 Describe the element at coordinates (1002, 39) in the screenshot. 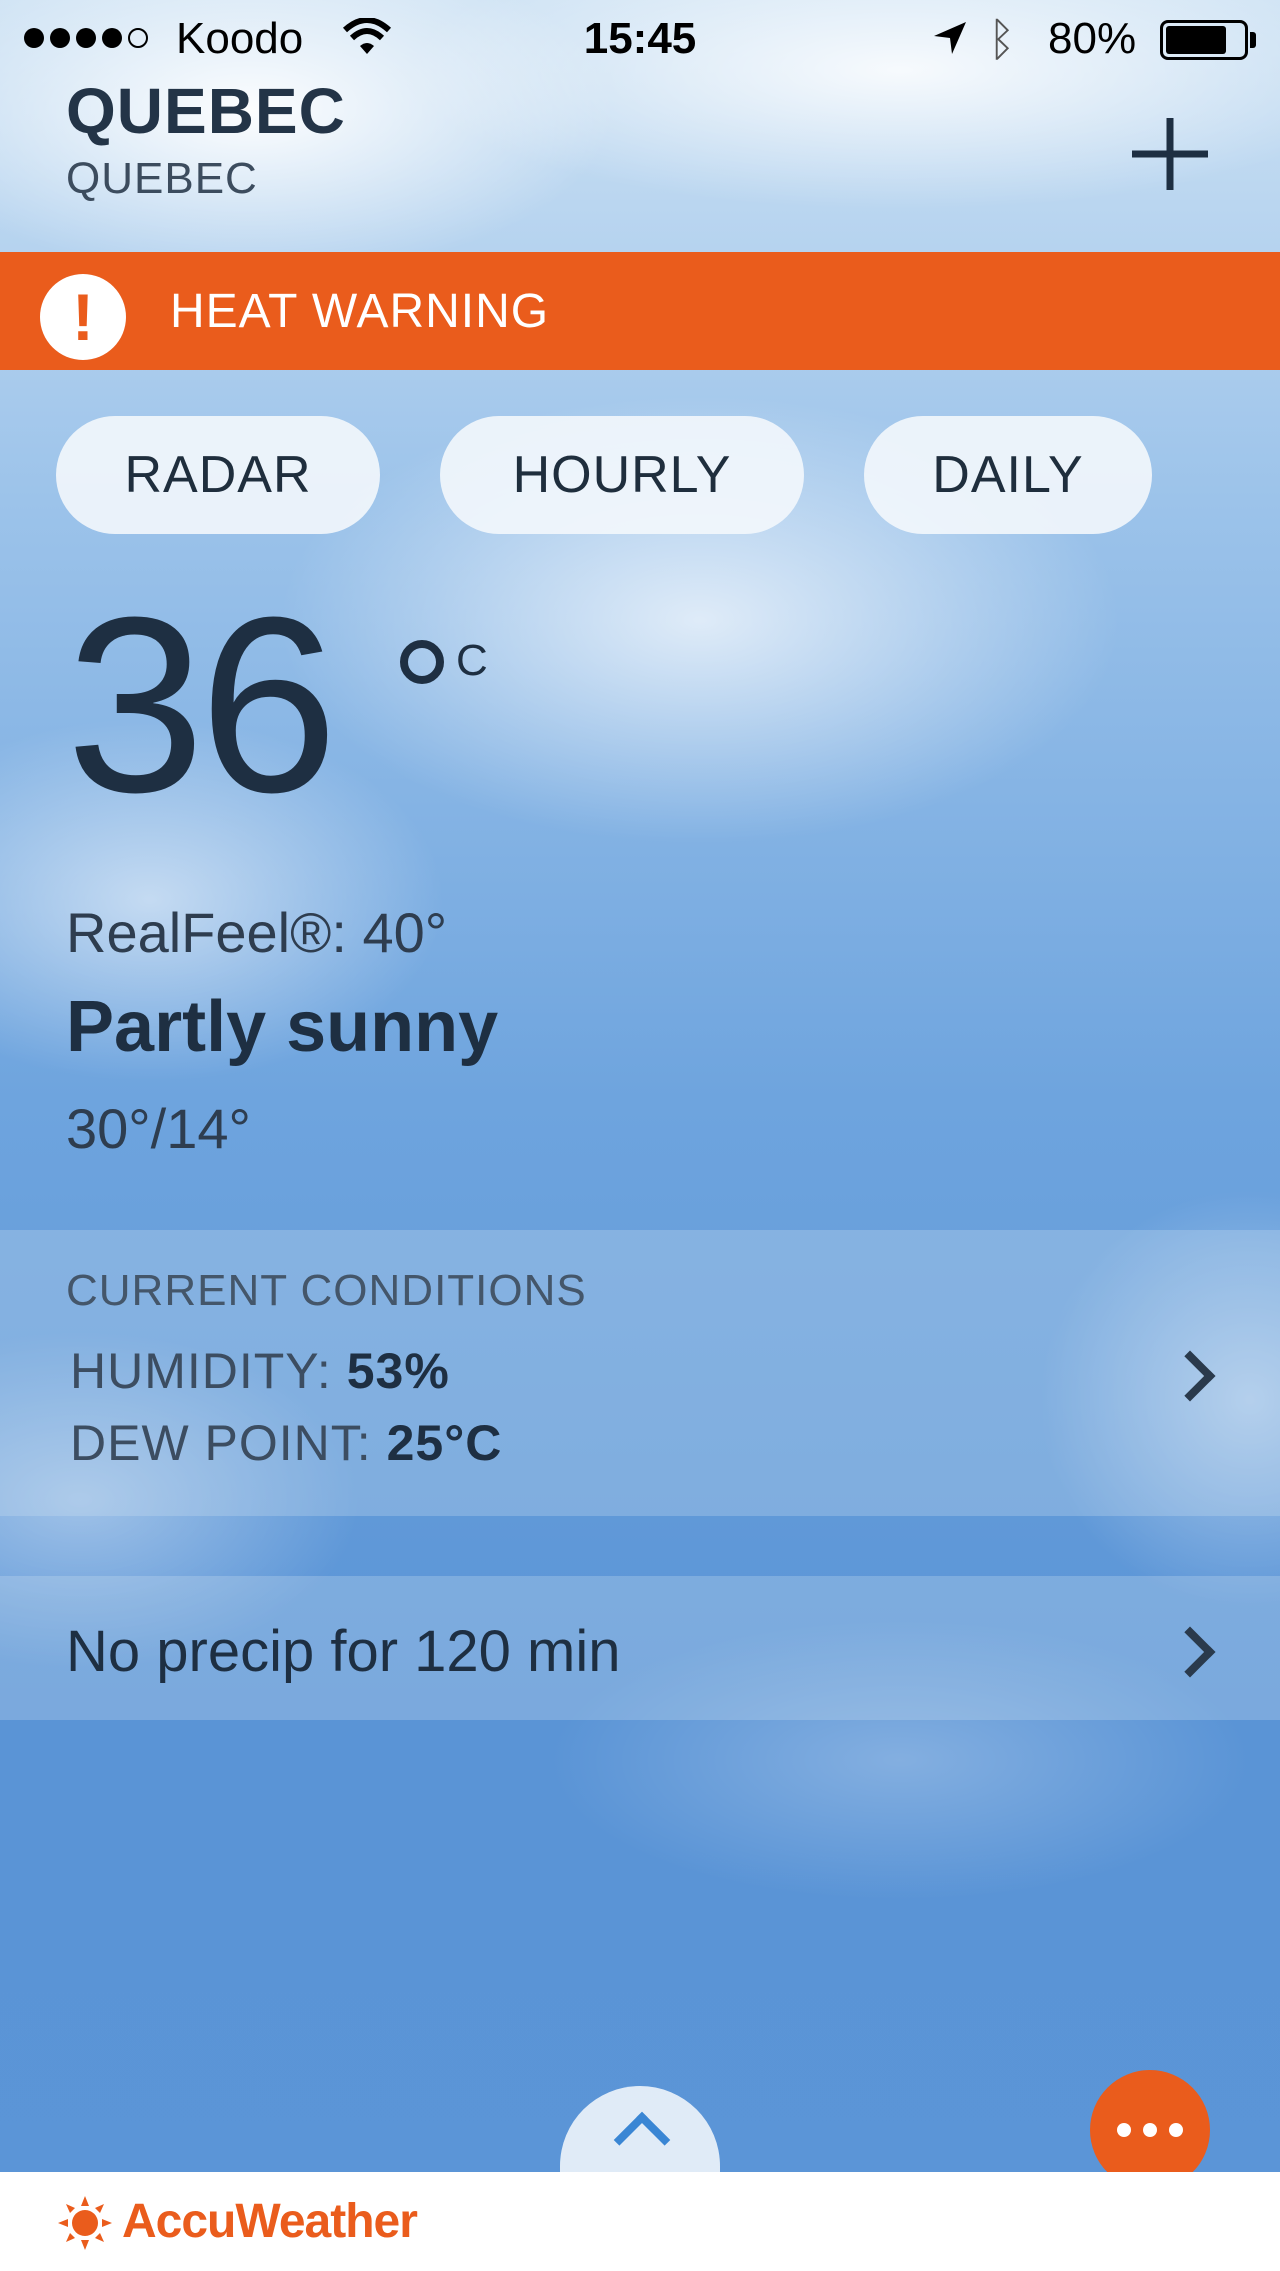

I see `bluetooth-icon: ᛒ` at that location.